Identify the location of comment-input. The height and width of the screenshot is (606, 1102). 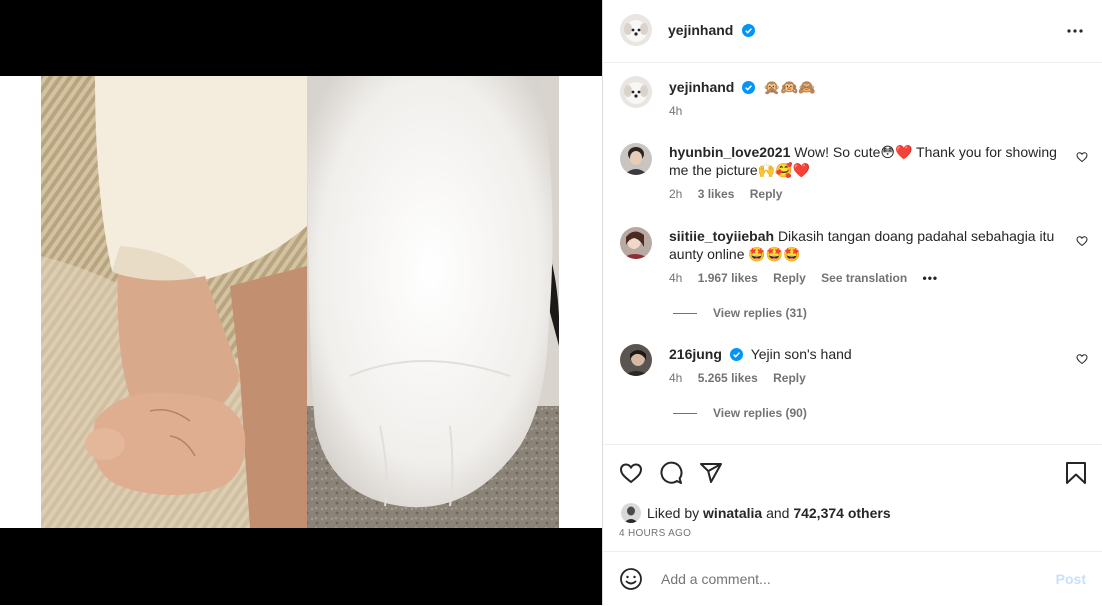
(841, 579).